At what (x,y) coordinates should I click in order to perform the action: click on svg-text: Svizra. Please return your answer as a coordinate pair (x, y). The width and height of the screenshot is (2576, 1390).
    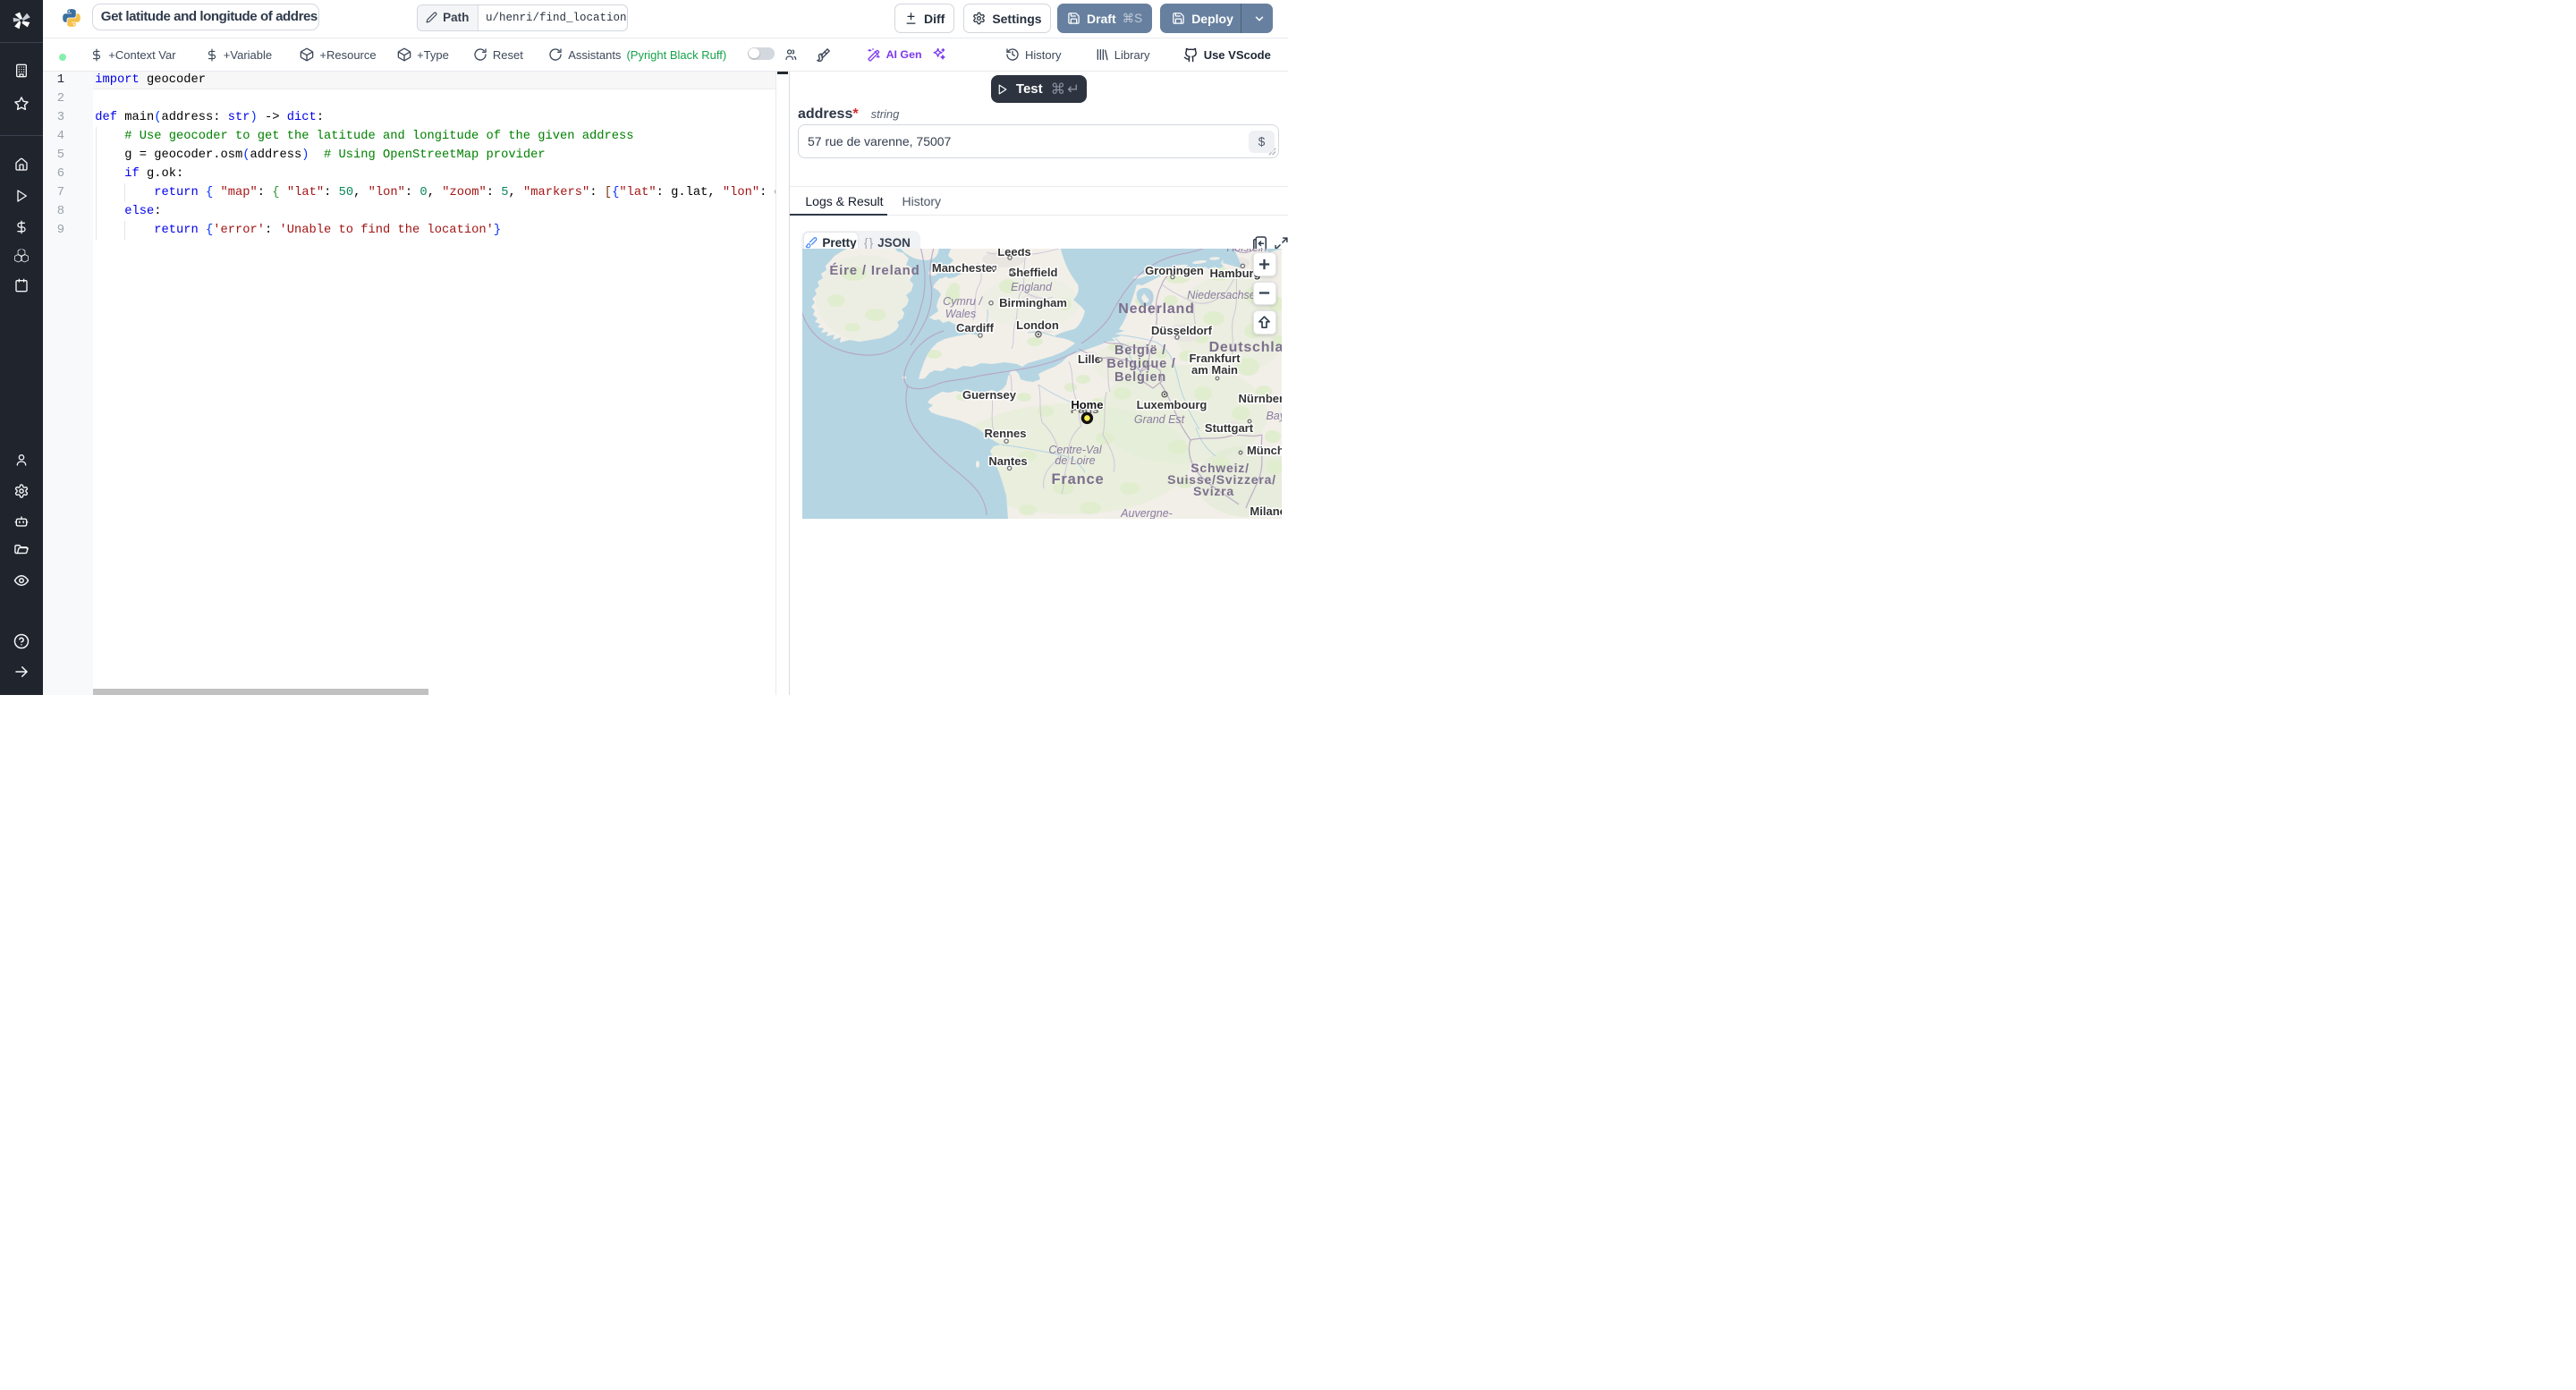
    Looking at the image, I should click on (1213, 491).